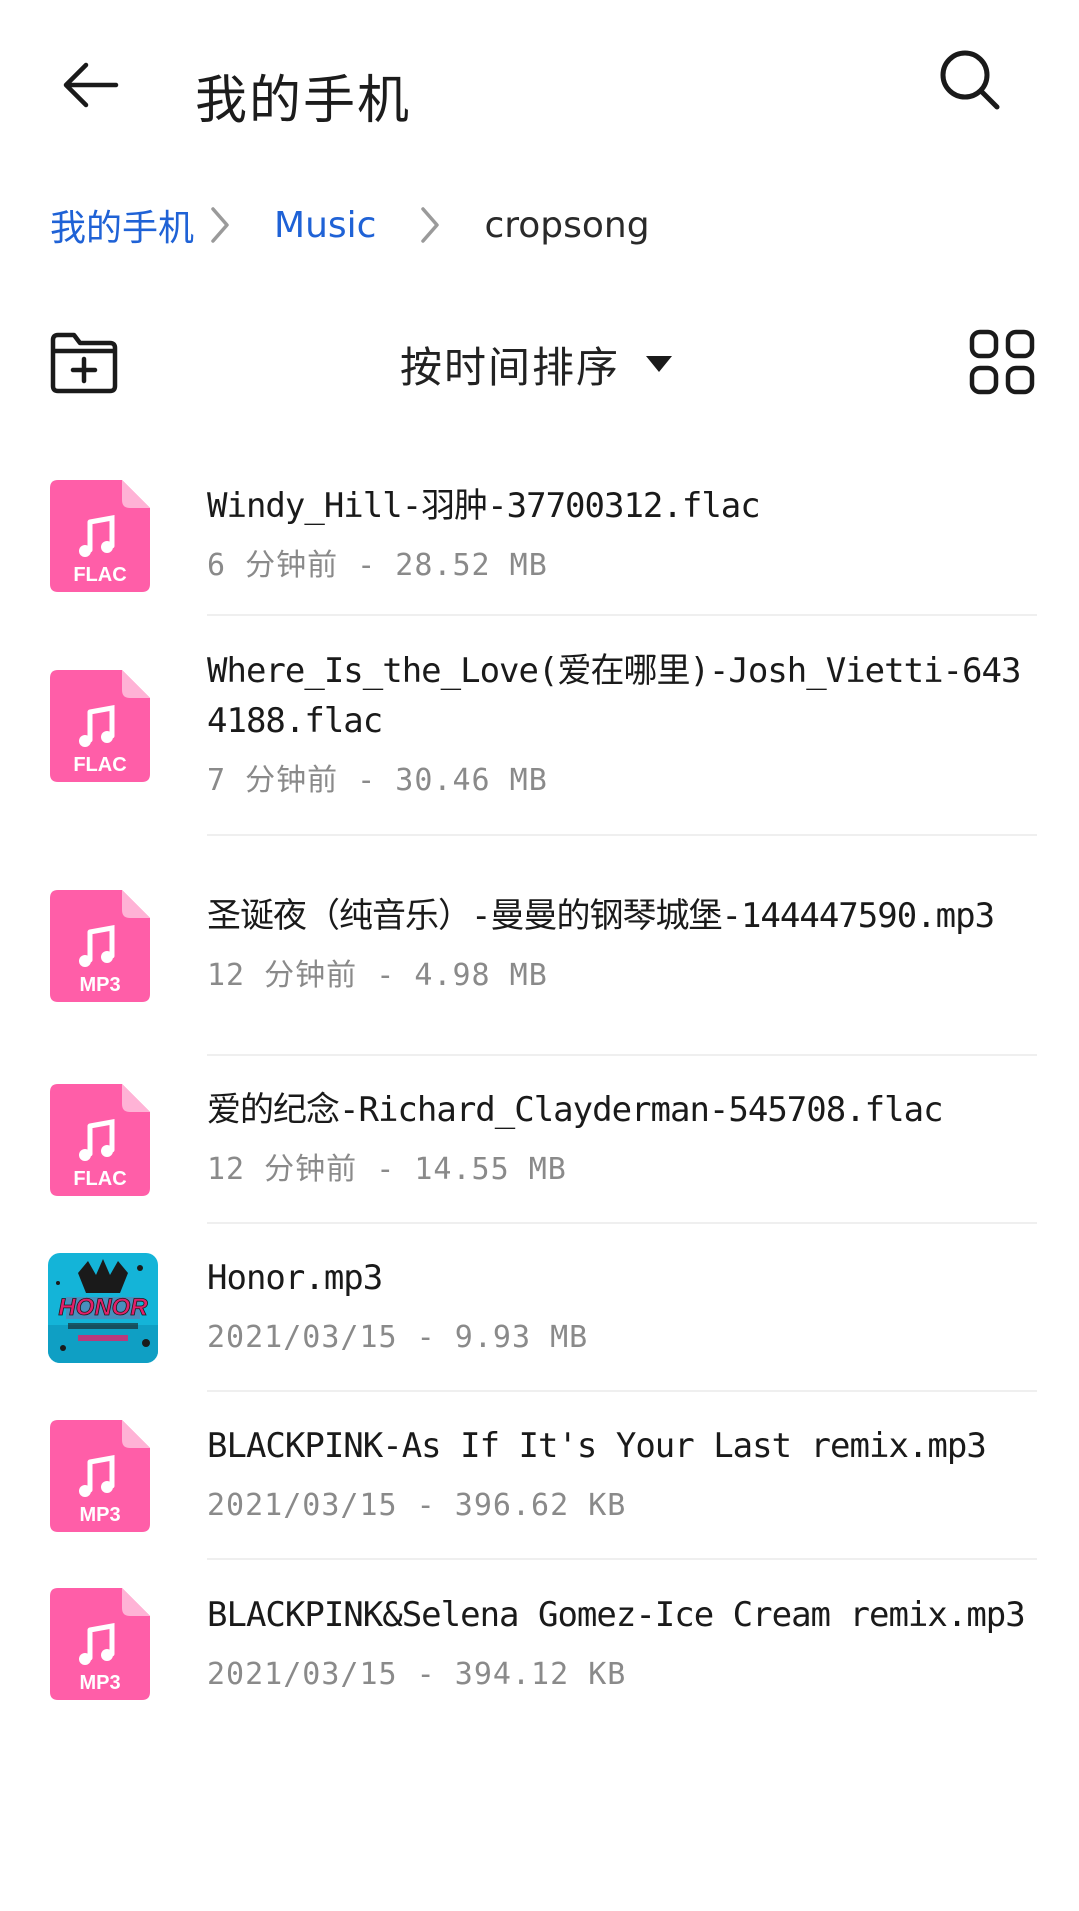  What do you see at coordinates (539, 85) in the screenshot?
I see `top-app-bar: 我的手机` at bounding box center [539, 85].